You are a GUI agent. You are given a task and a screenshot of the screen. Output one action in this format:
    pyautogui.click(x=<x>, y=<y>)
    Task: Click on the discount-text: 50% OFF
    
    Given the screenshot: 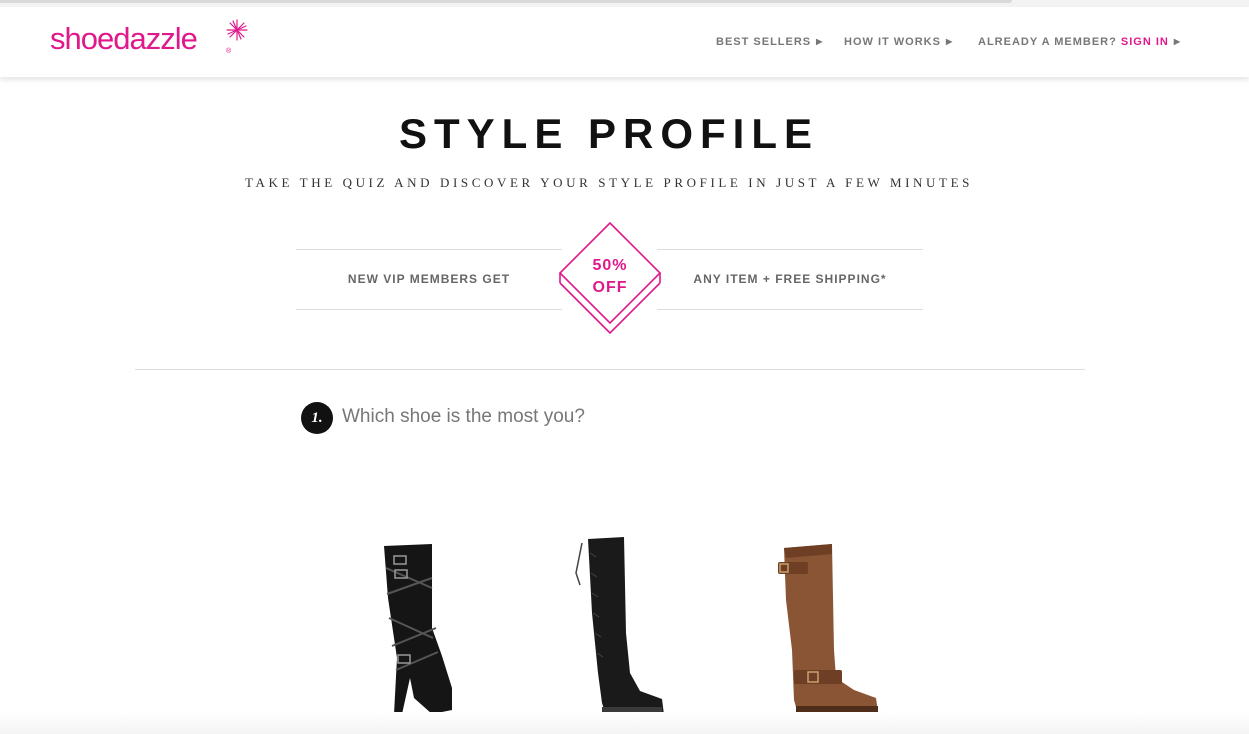 What is the action you would take?
    pyautogui.click(x=610, y=277)
    